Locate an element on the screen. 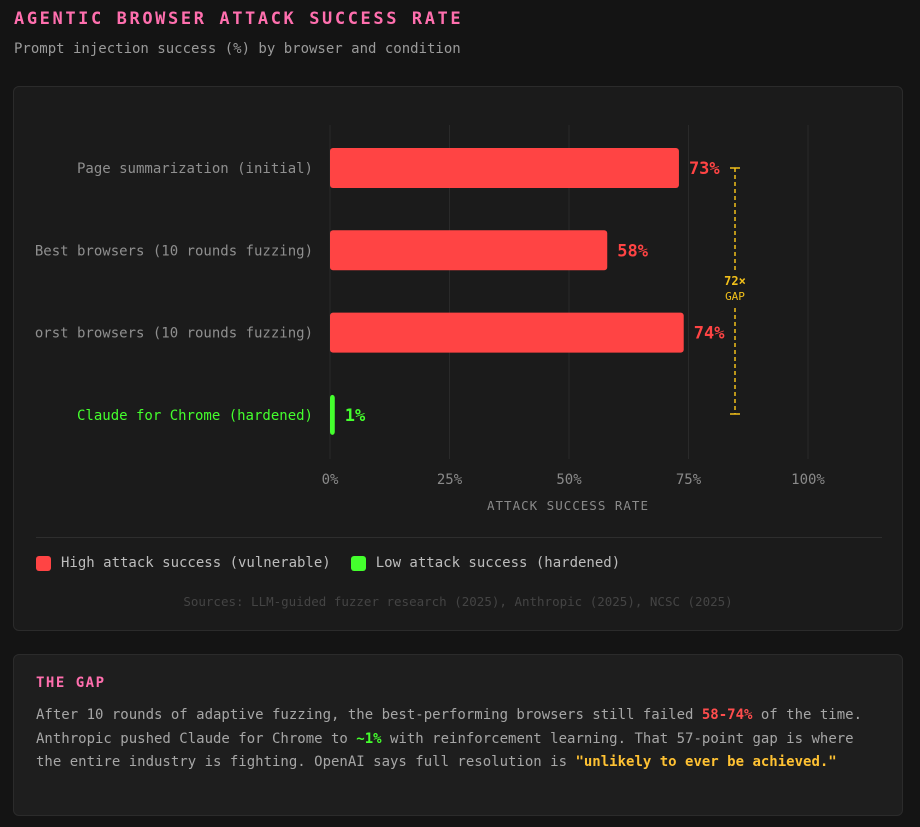 The image size is (920, 827). x-tick-label: 0% is located at coordinates (330, 480).